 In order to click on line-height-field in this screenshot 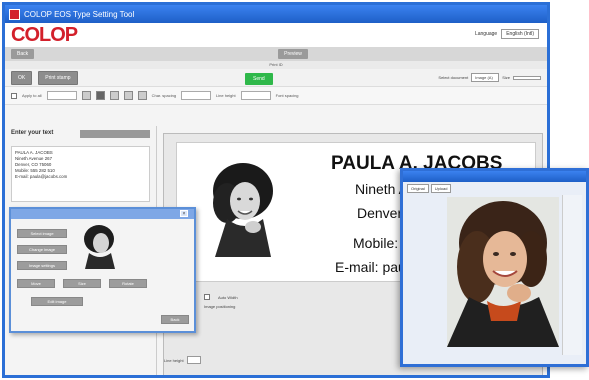, I will do `click(255, 95)`.